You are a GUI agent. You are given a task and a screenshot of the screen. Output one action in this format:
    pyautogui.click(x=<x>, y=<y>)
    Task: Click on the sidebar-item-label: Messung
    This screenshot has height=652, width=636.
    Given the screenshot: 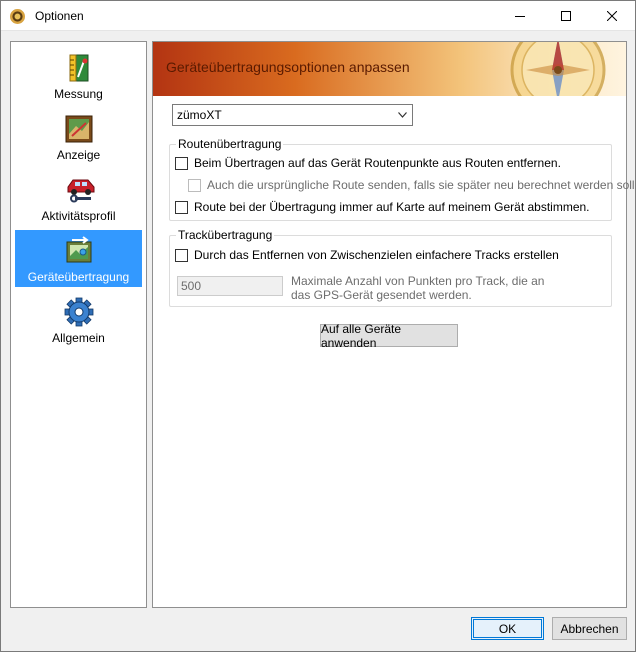 What is the action you would take?
    pyautogui.click(x=78, y=94)
    